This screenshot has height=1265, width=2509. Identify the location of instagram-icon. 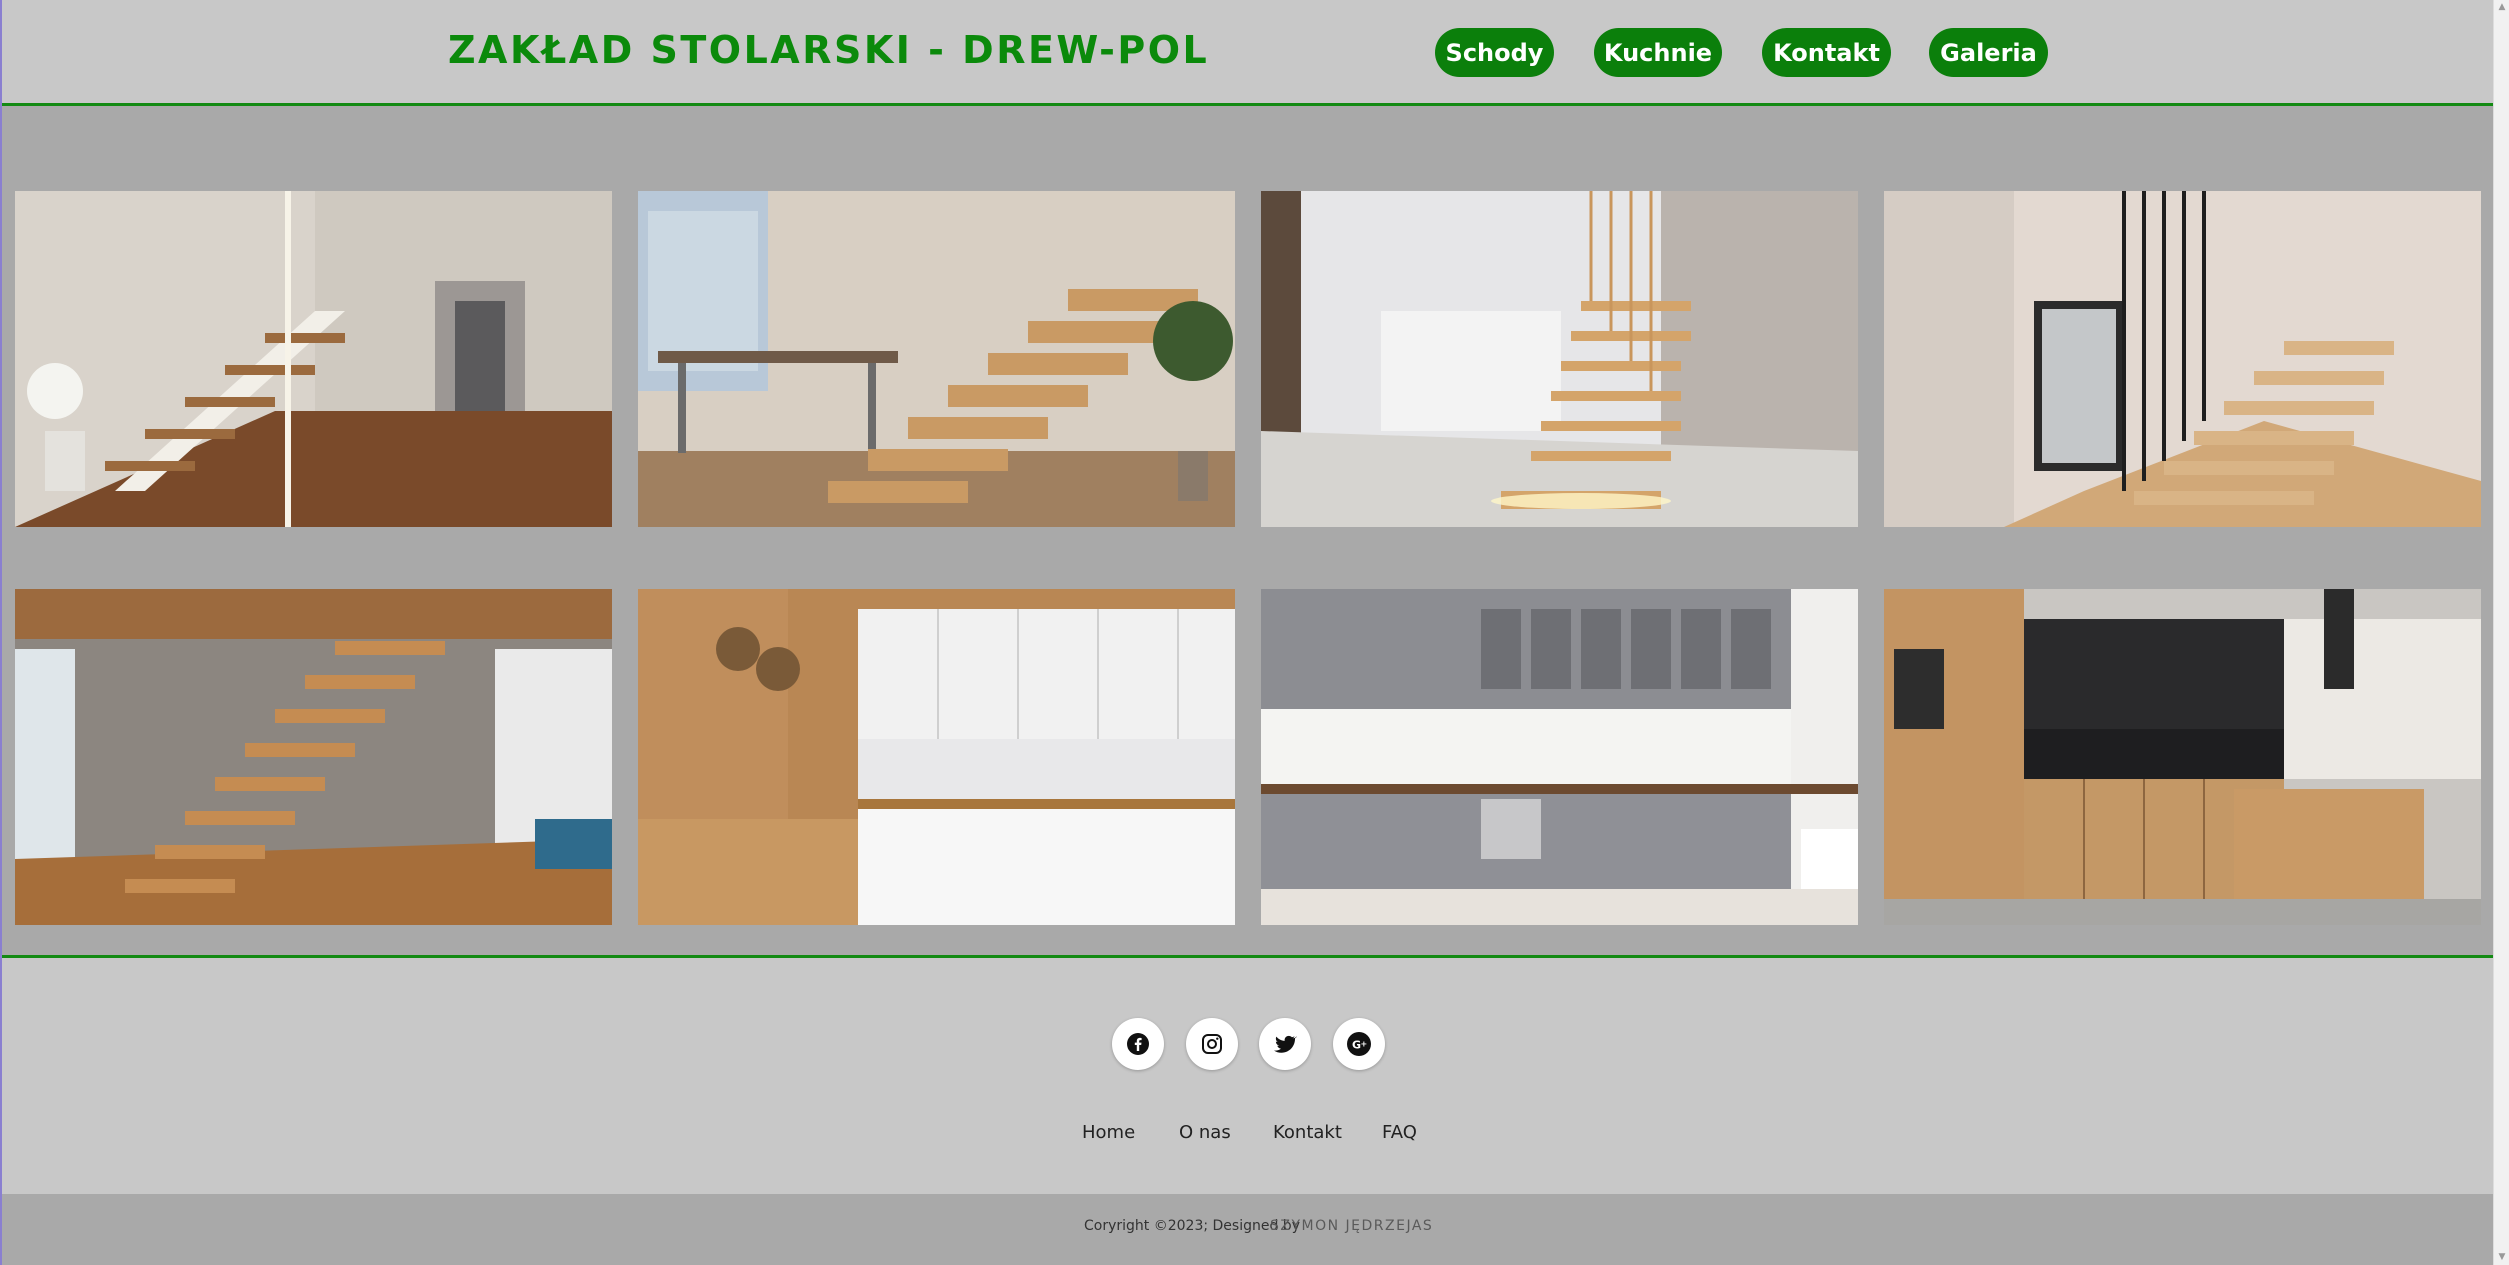
(1212, 1044).